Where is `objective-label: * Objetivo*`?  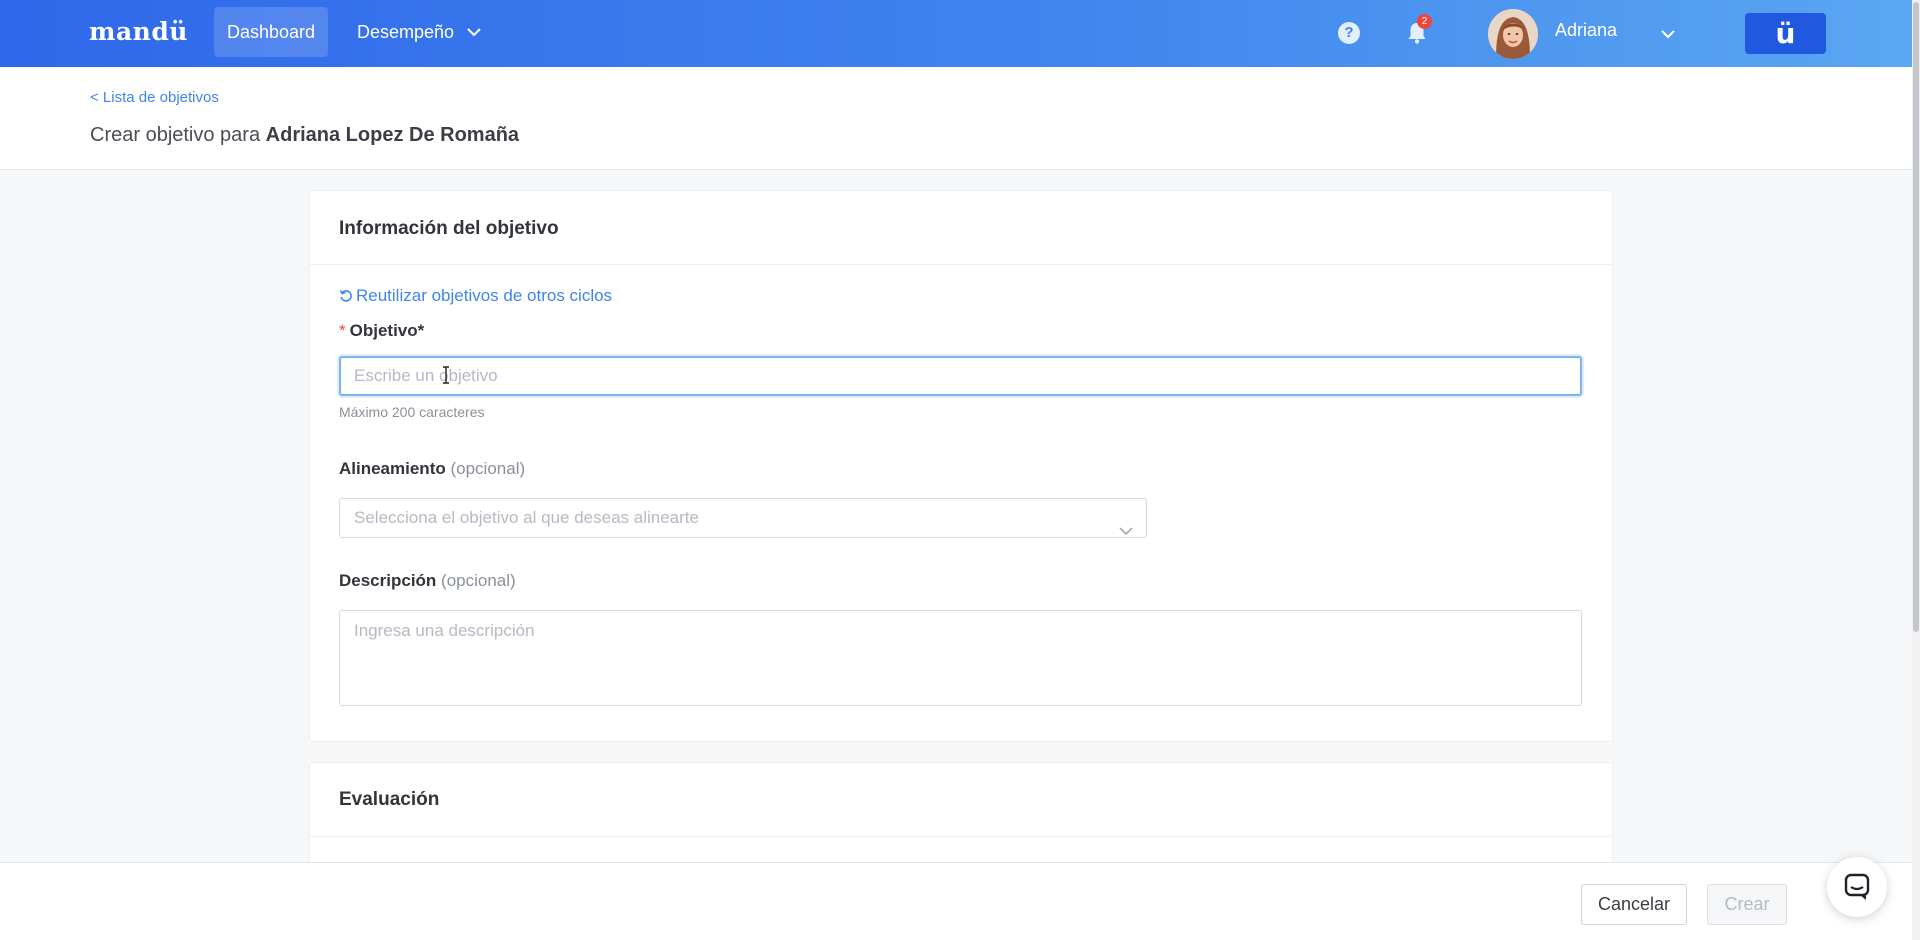 objective-label: * Objetivo* is located at coordinates (381, 331).